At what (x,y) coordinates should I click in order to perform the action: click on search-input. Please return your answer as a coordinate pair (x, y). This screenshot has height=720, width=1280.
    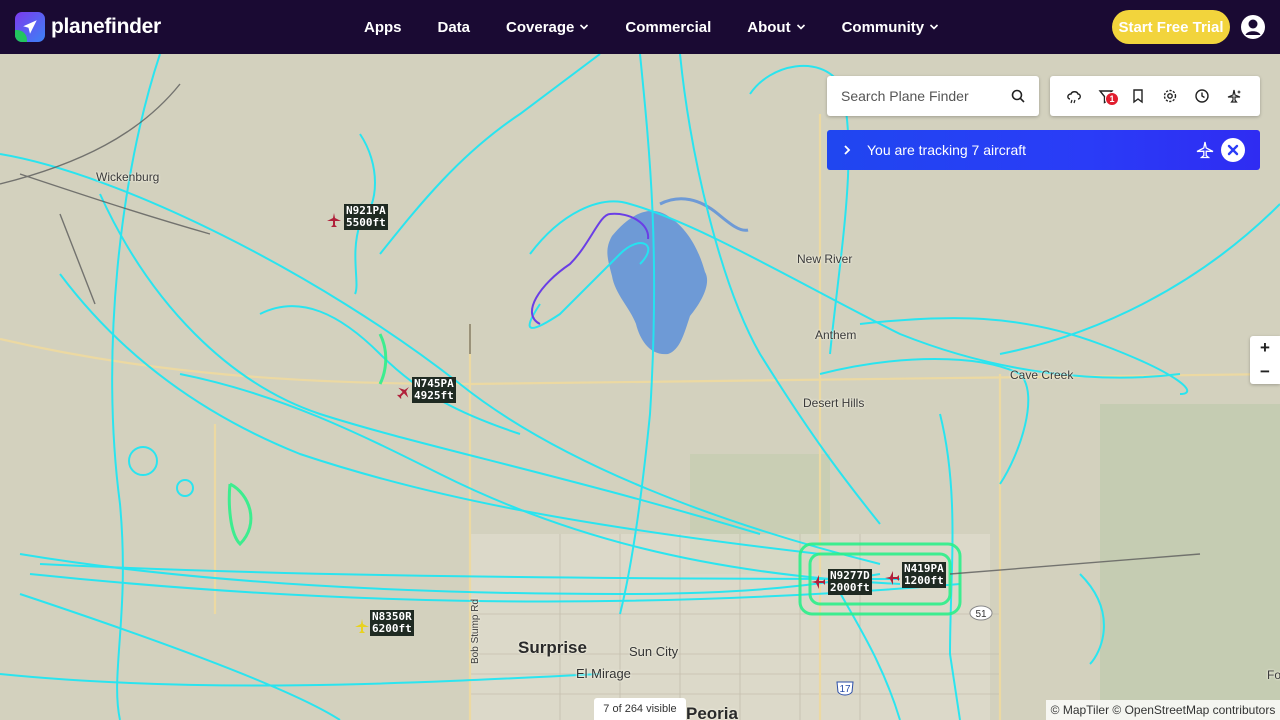
    Looking at the image, I should click on (921, 96).